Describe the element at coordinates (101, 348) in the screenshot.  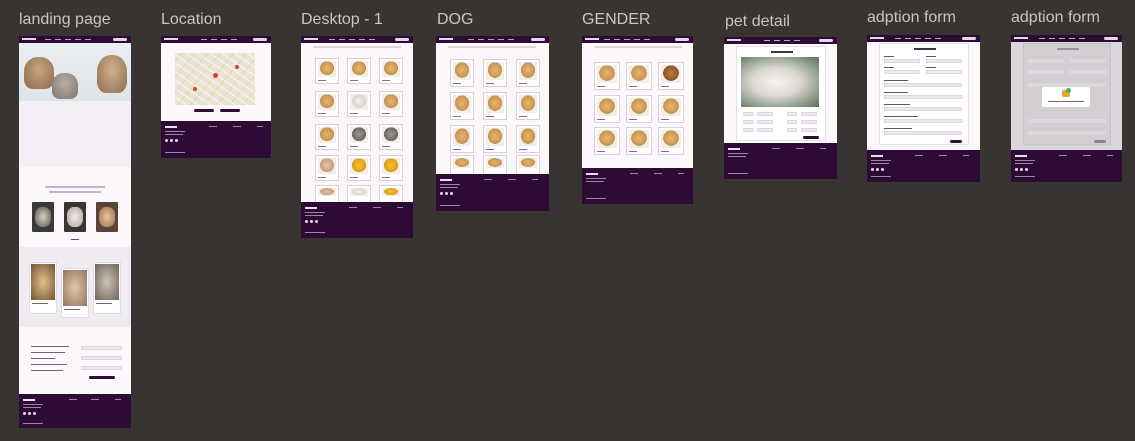
I see `contact-name-field` at that location.